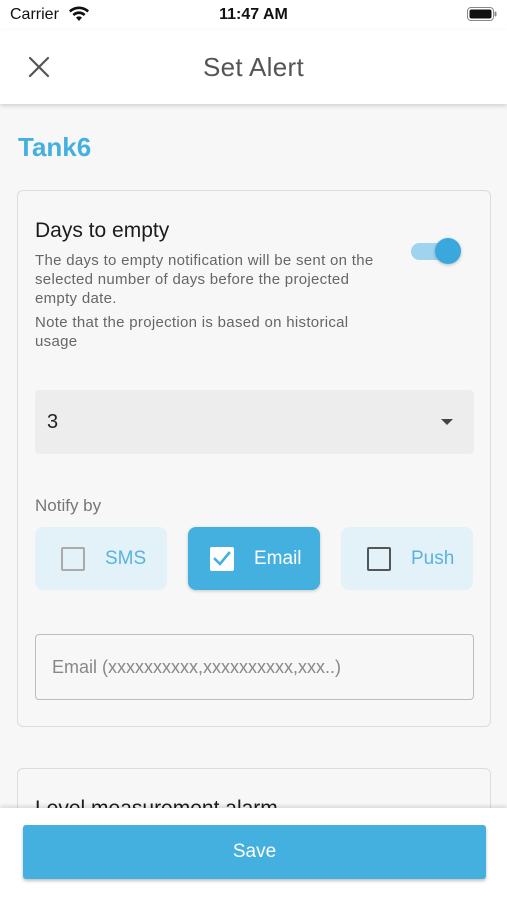  What do you see at coordinates (278, 558) in the screenshot?
I see `email-label: Email` at bounding box center [278, 558].